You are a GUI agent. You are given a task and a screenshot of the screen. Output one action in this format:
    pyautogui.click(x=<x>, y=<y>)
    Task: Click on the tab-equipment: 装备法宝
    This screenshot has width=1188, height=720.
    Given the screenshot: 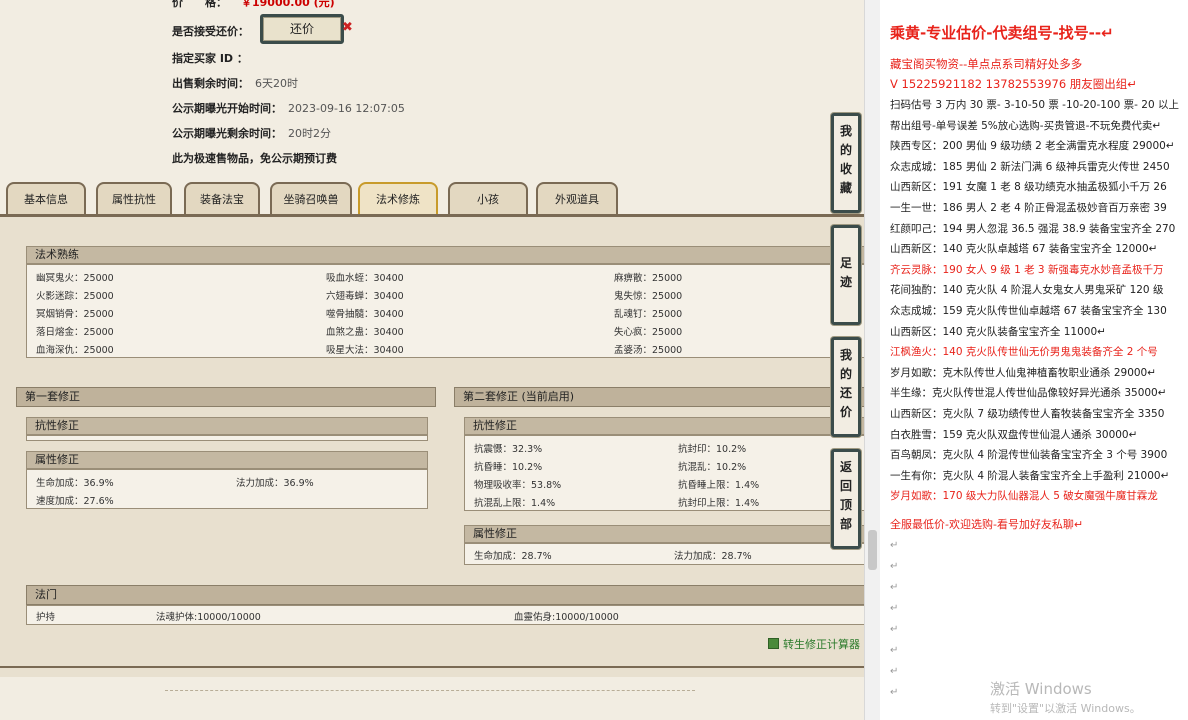 What is the action you would take?
    pyautogui.click(x=222, y=199)
    